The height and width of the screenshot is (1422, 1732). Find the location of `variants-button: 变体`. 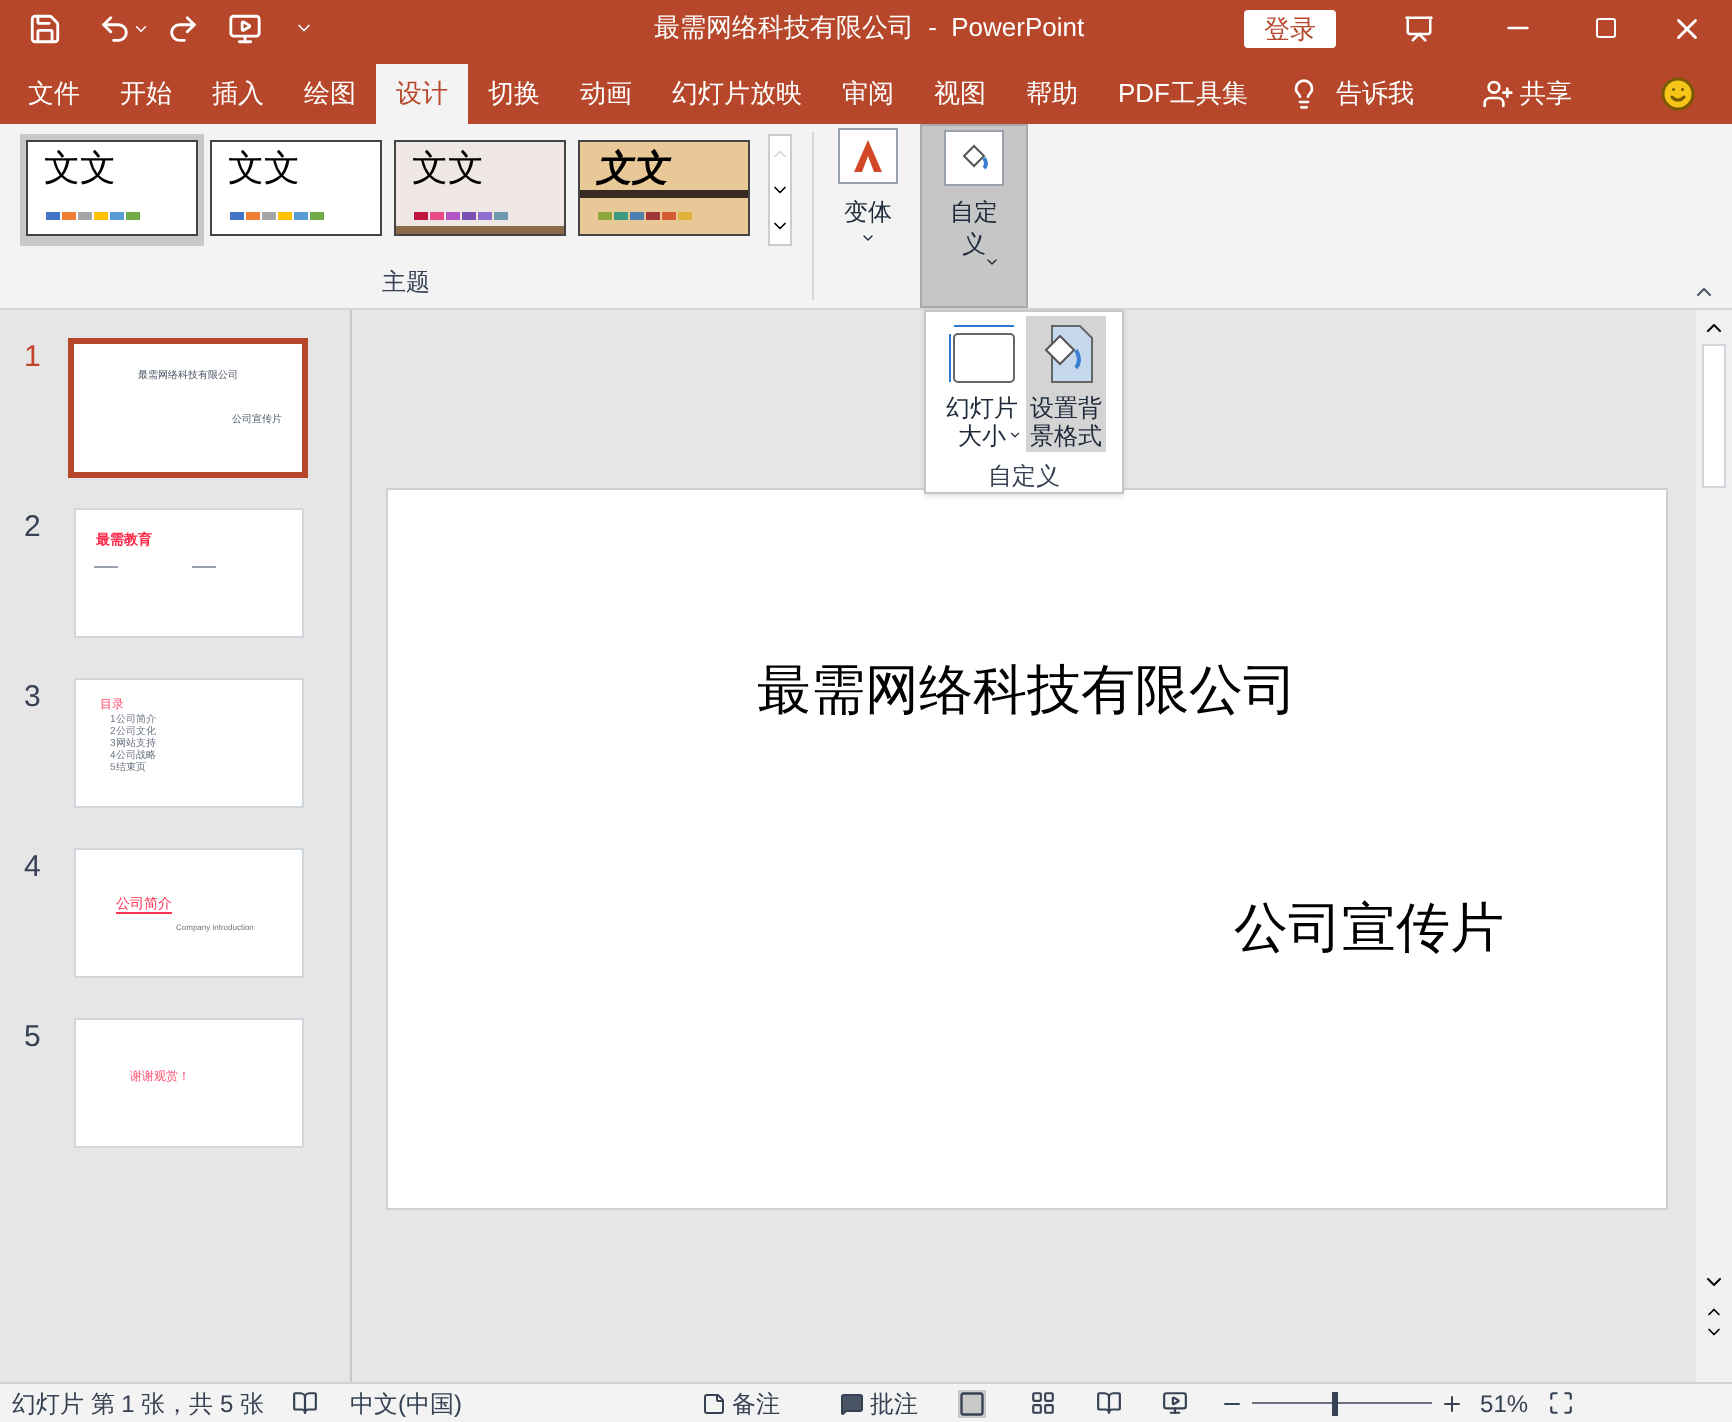

variants-button: 变体 is located at coordinates (868, 190).